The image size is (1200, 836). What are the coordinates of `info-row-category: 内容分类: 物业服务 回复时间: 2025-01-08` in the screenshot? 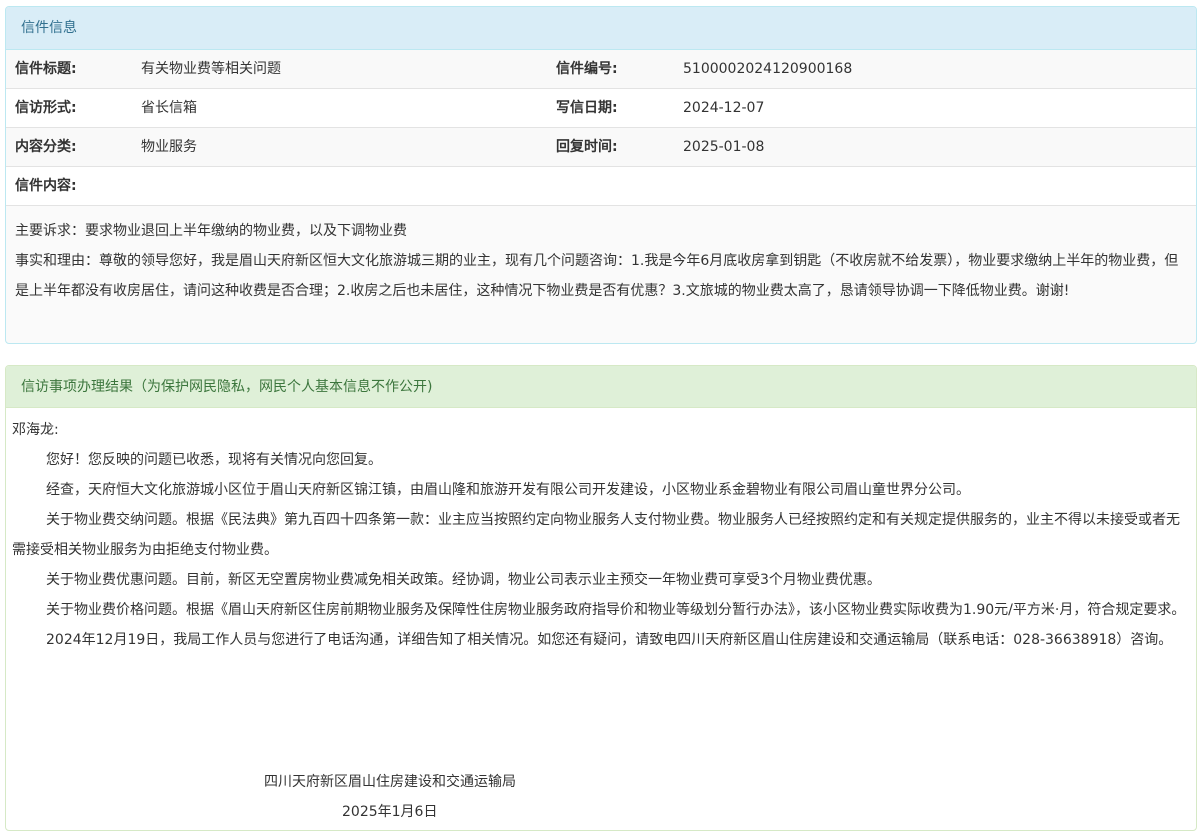 It's located at (601, 147).